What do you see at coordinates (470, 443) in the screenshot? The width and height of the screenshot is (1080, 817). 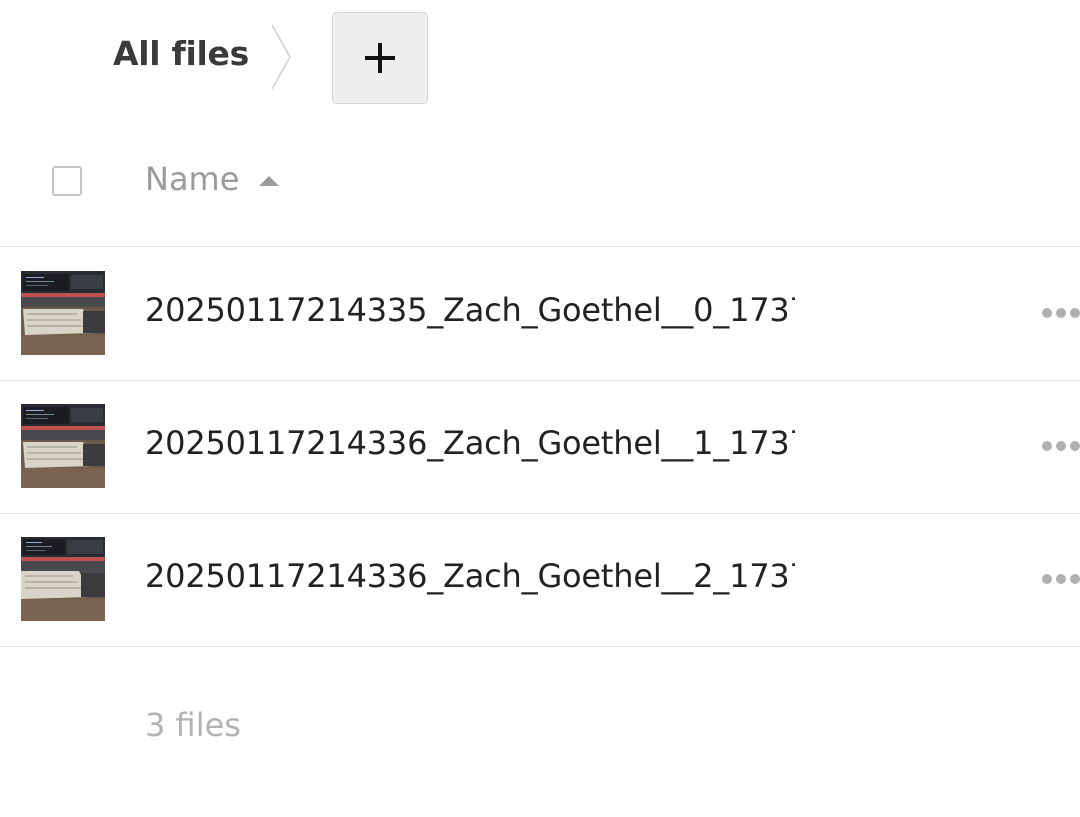 I see `file-name: 20250117214336_Zach_Goethel__1_1737123` at bounding box center [470, 443].